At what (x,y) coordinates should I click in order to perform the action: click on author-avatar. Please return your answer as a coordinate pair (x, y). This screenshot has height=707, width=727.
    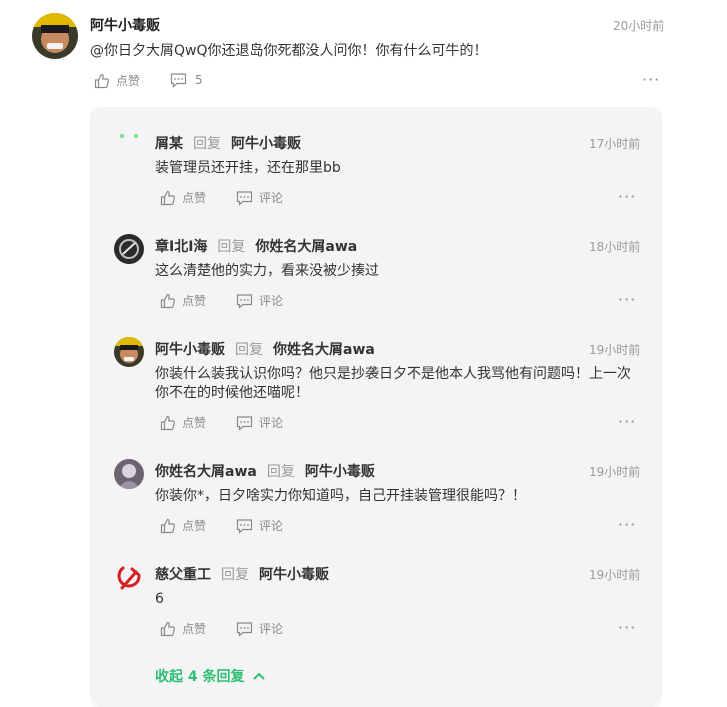
    Looking at the image, I should click on (55, 36).